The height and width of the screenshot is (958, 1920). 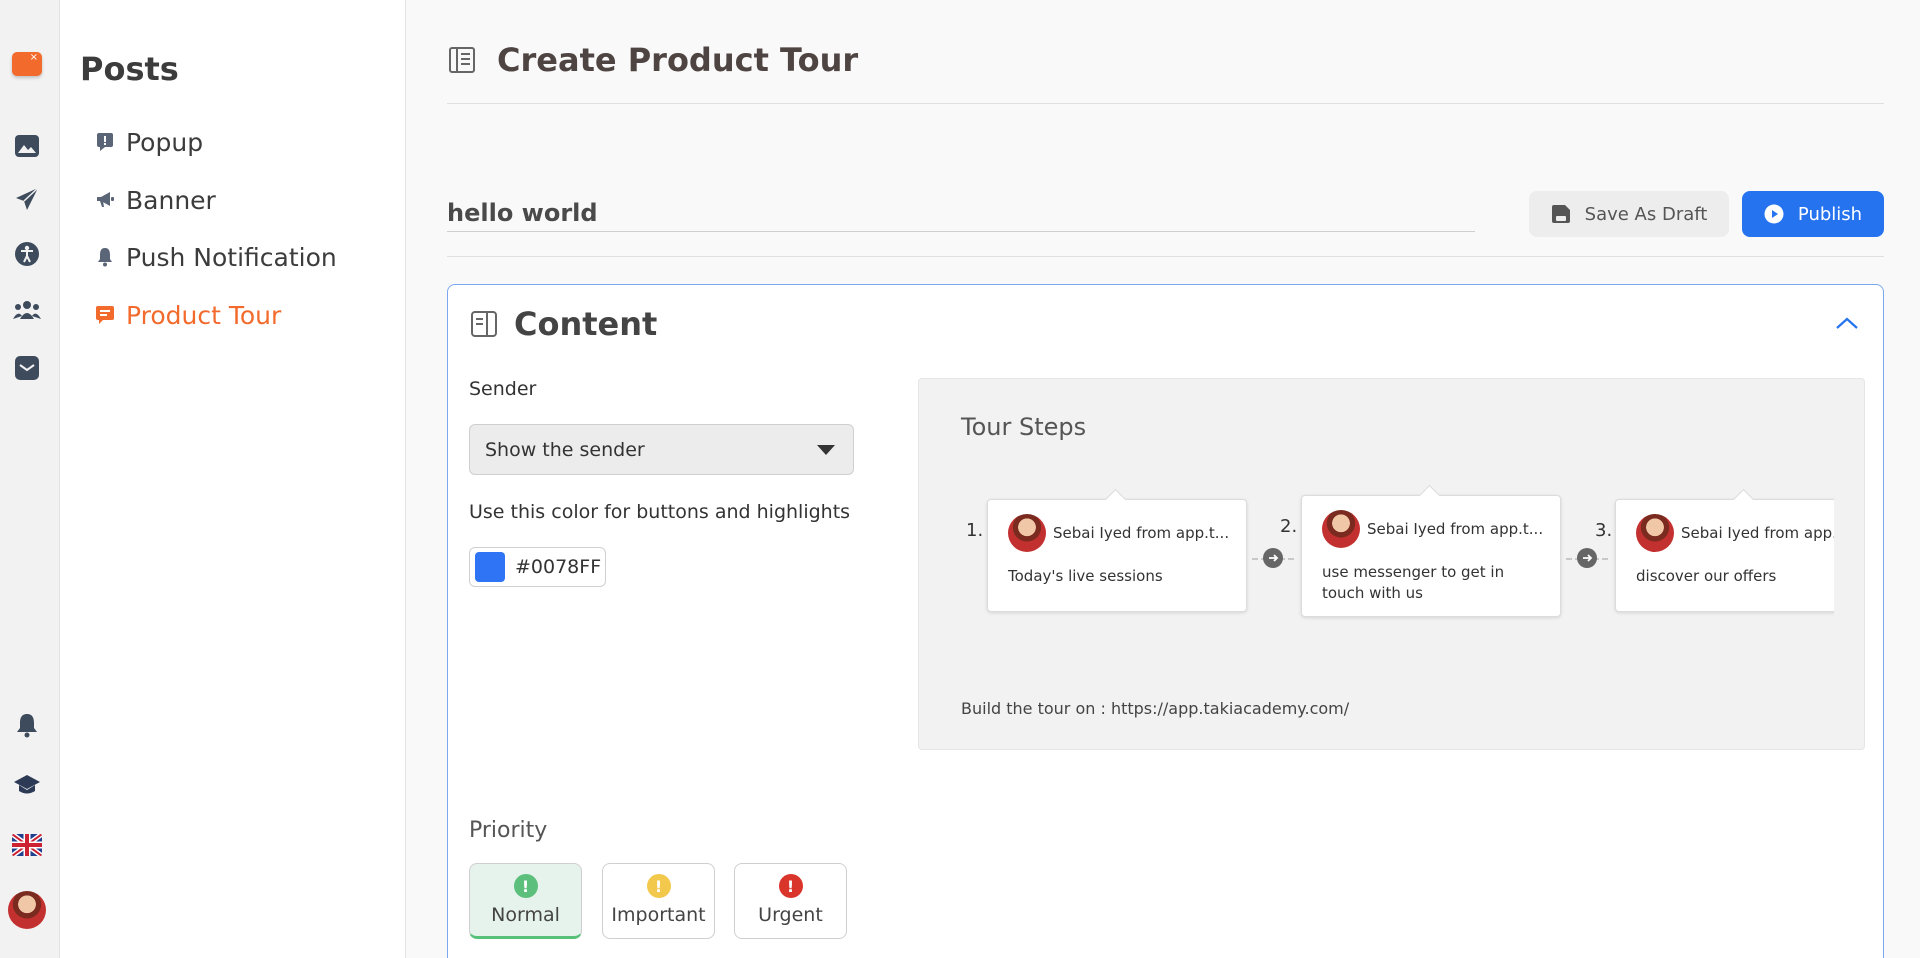 I want to click on megaphone-icon, so click(x=105, y=200).